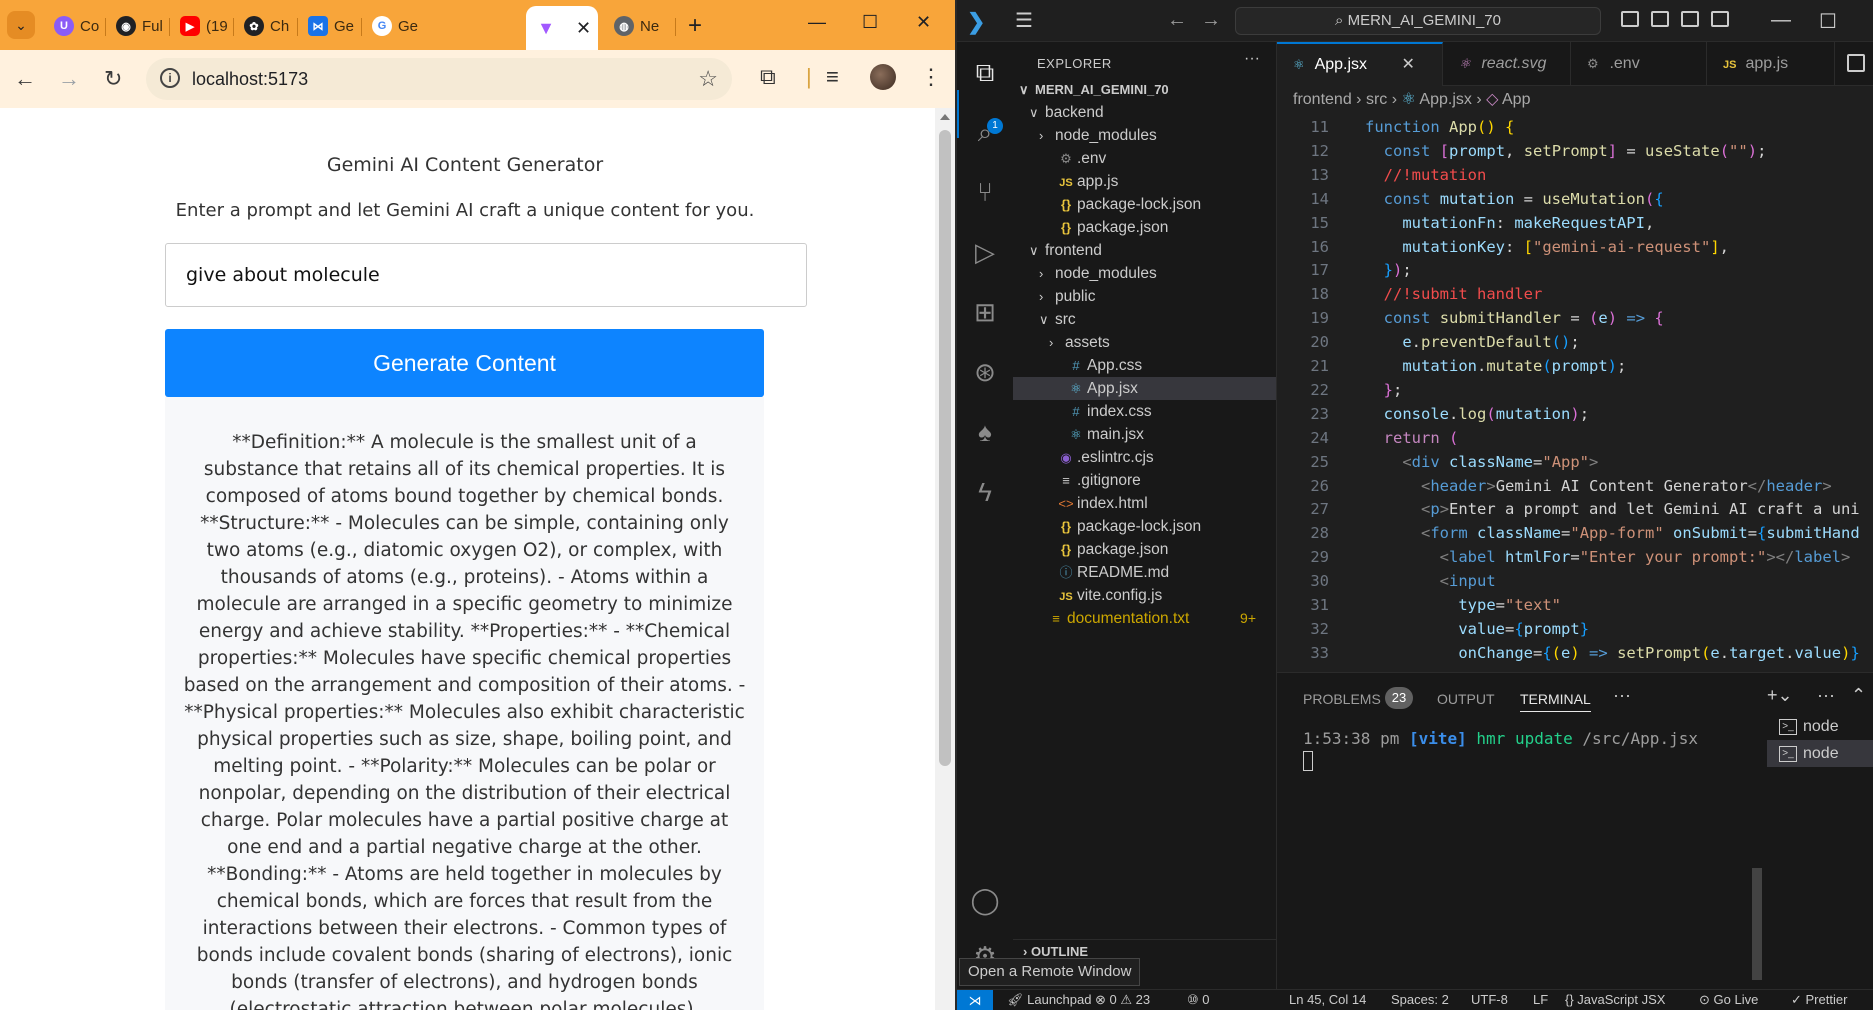 This screenshot has width=1873, height=1010. Describe the element at coordinates (1826, 695) in the screenshot. I see `panel-actions-icon: ···` at that location.